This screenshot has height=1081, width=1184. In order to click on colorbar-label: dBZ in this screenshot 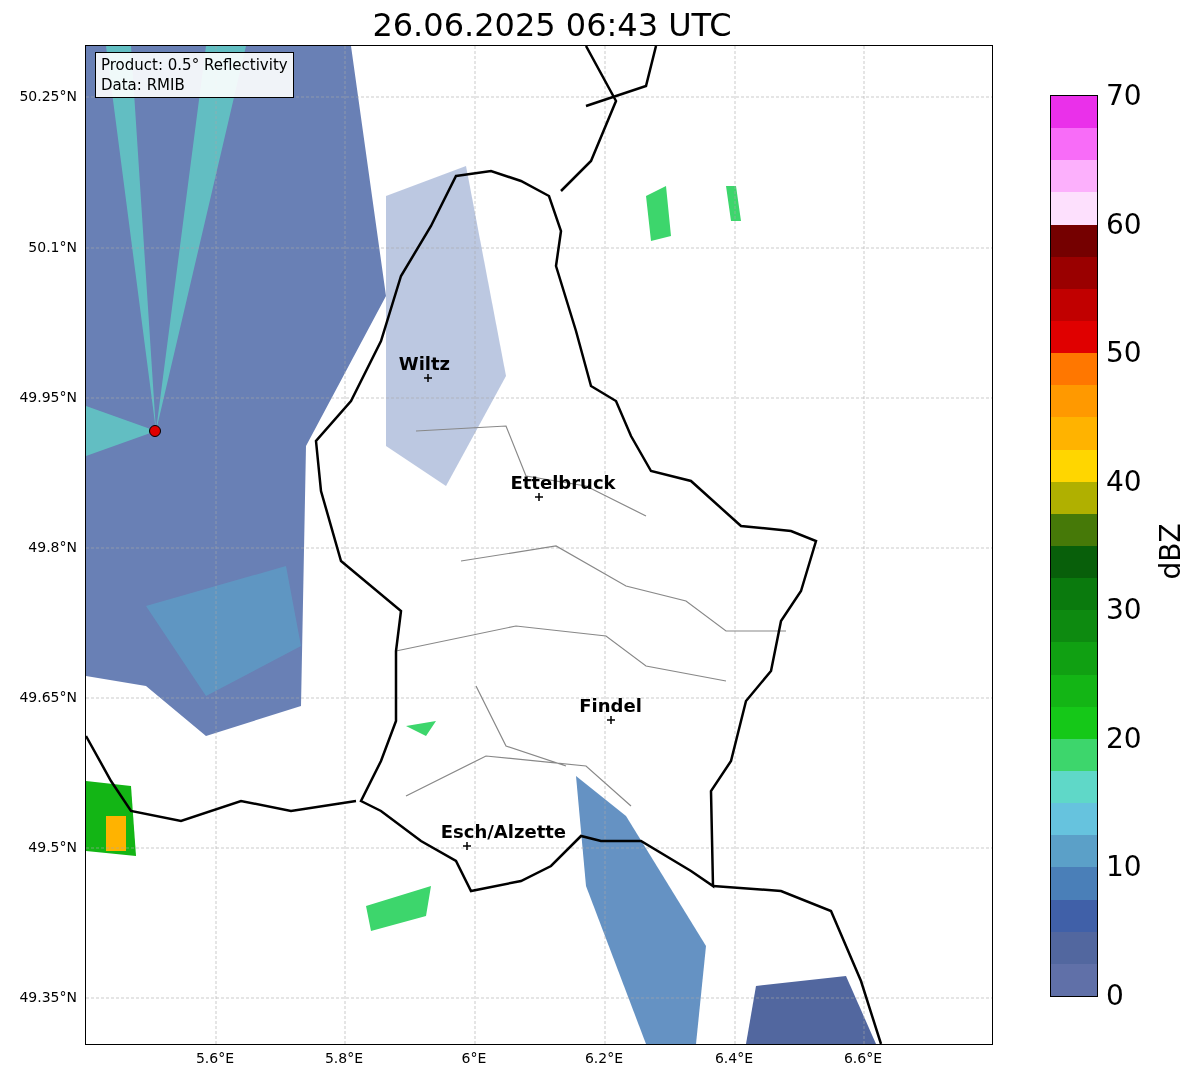, I will do `click(1168, 551)`.